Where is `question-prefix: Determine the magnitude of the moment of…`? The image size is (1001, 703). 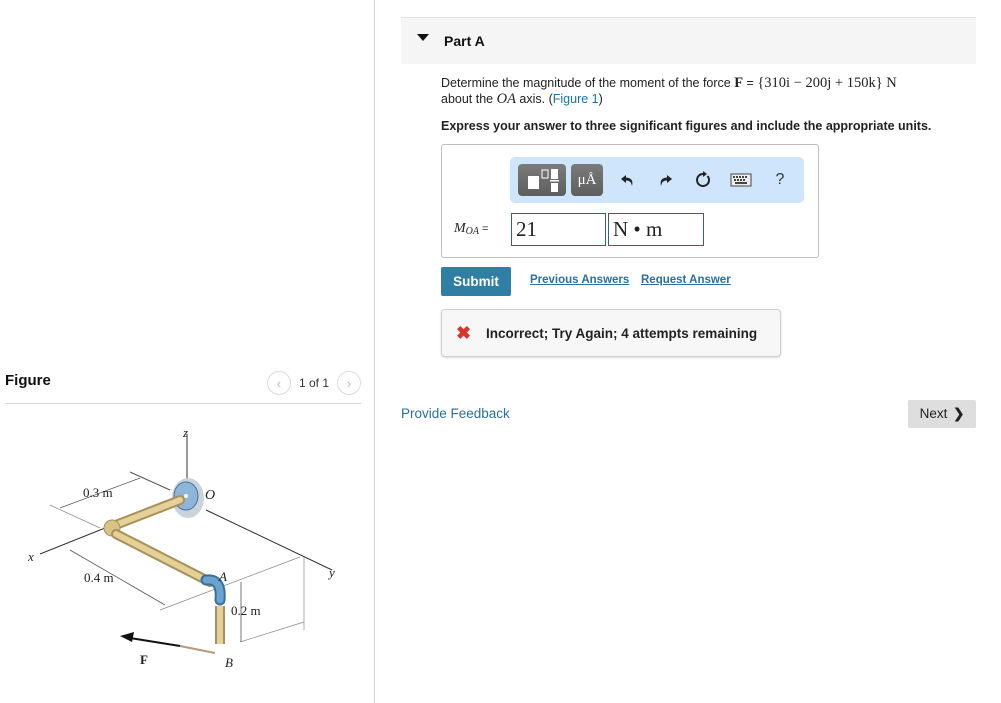 question-prefix: Determine the magnitude of the moment of… is located at coordinates (588, 83).